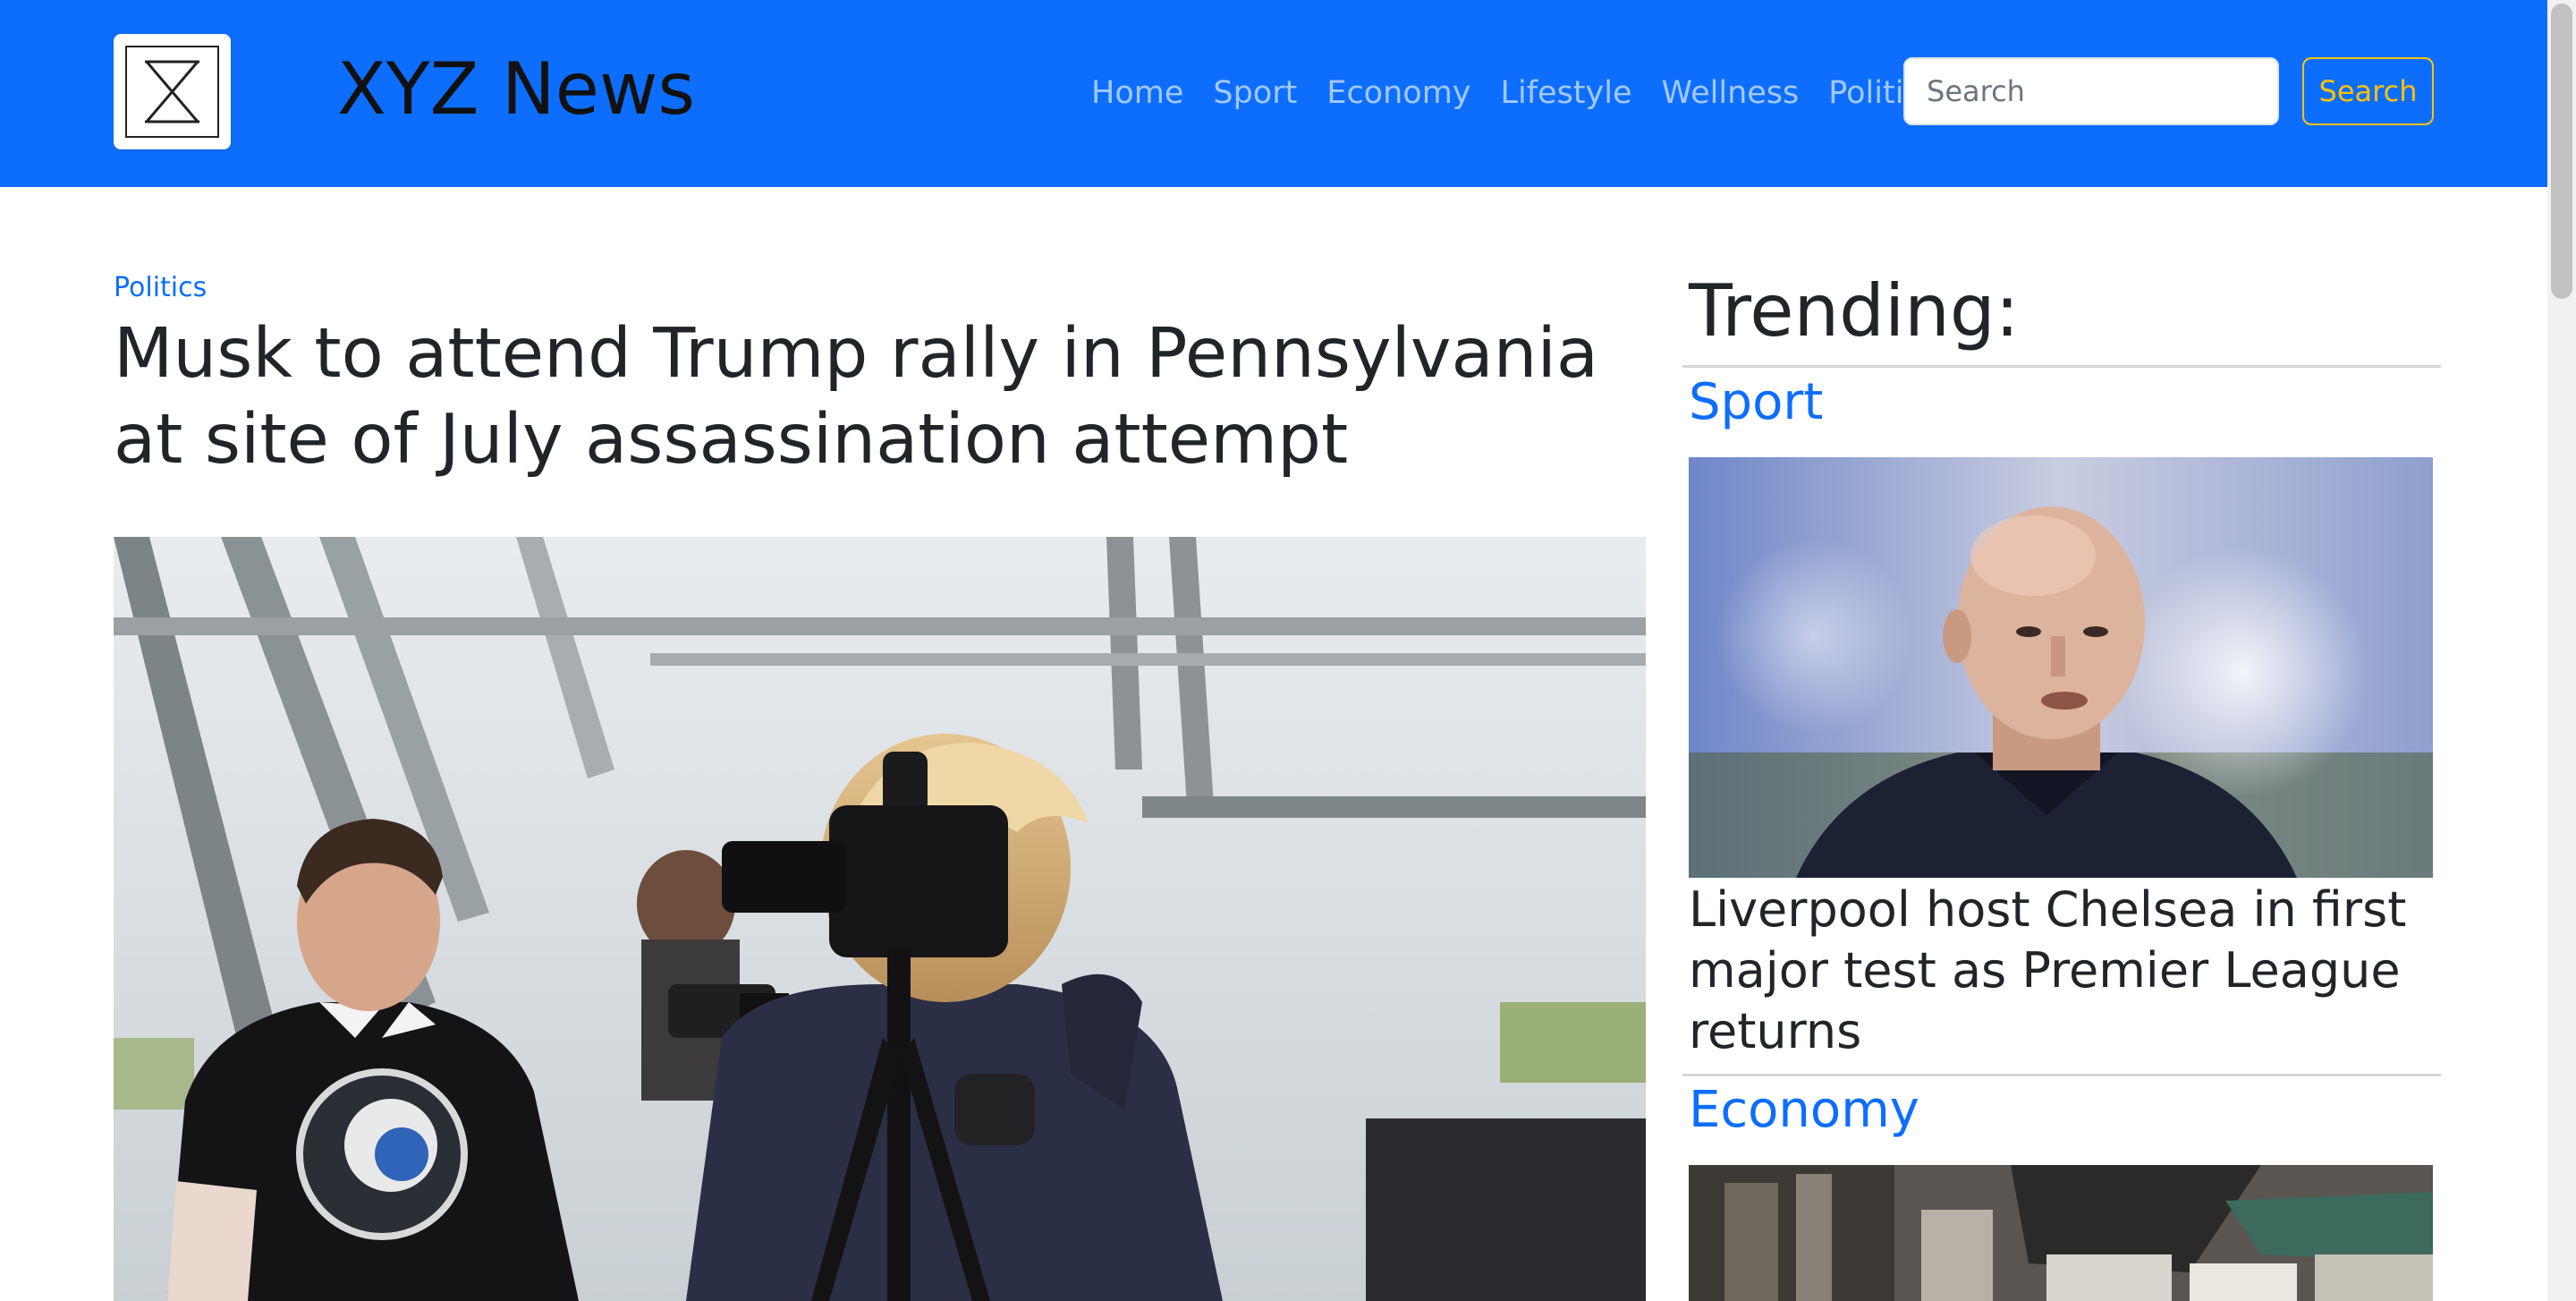 This screenshot has width=2576, height=1301. What do you see at coordinates (516, 89) in the screenshot?
I see `site-brand: XYZ News` at bounding box center [516, 89].